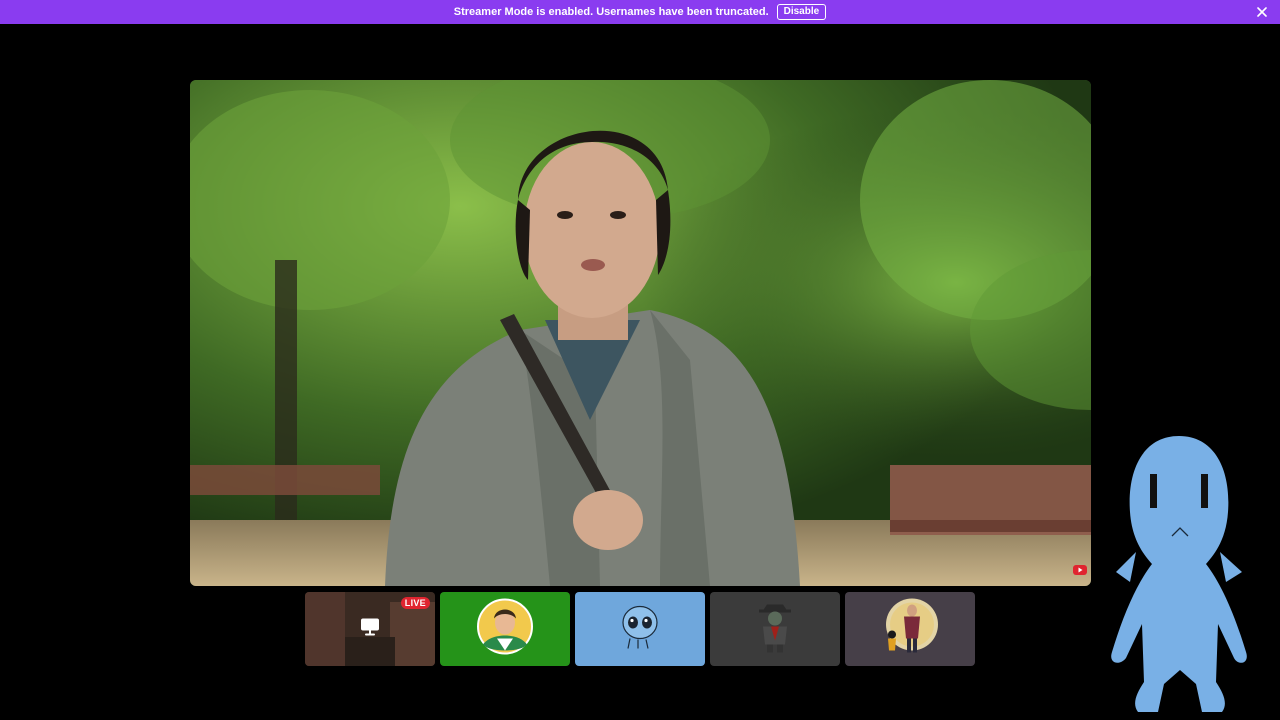 This screenshot has height=720, width=1280. Describe the element at coordinates (1179, 576) in the screenshot. I see `blue-alien-mascot-icon` at that location.